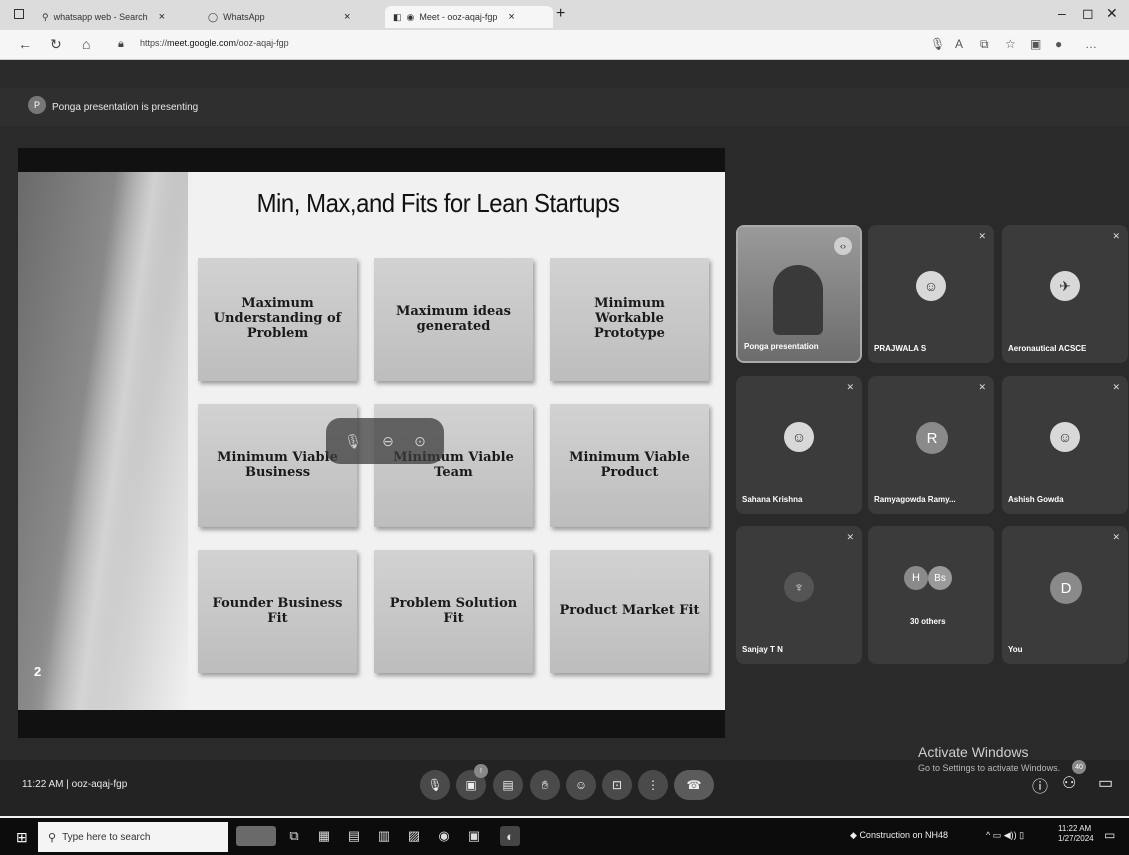 The image size is (1129, 855). What do you see at coordinates (384, 836) in the screenshot?
I see `files-icon: ▥` at bounding box center [384, 836].